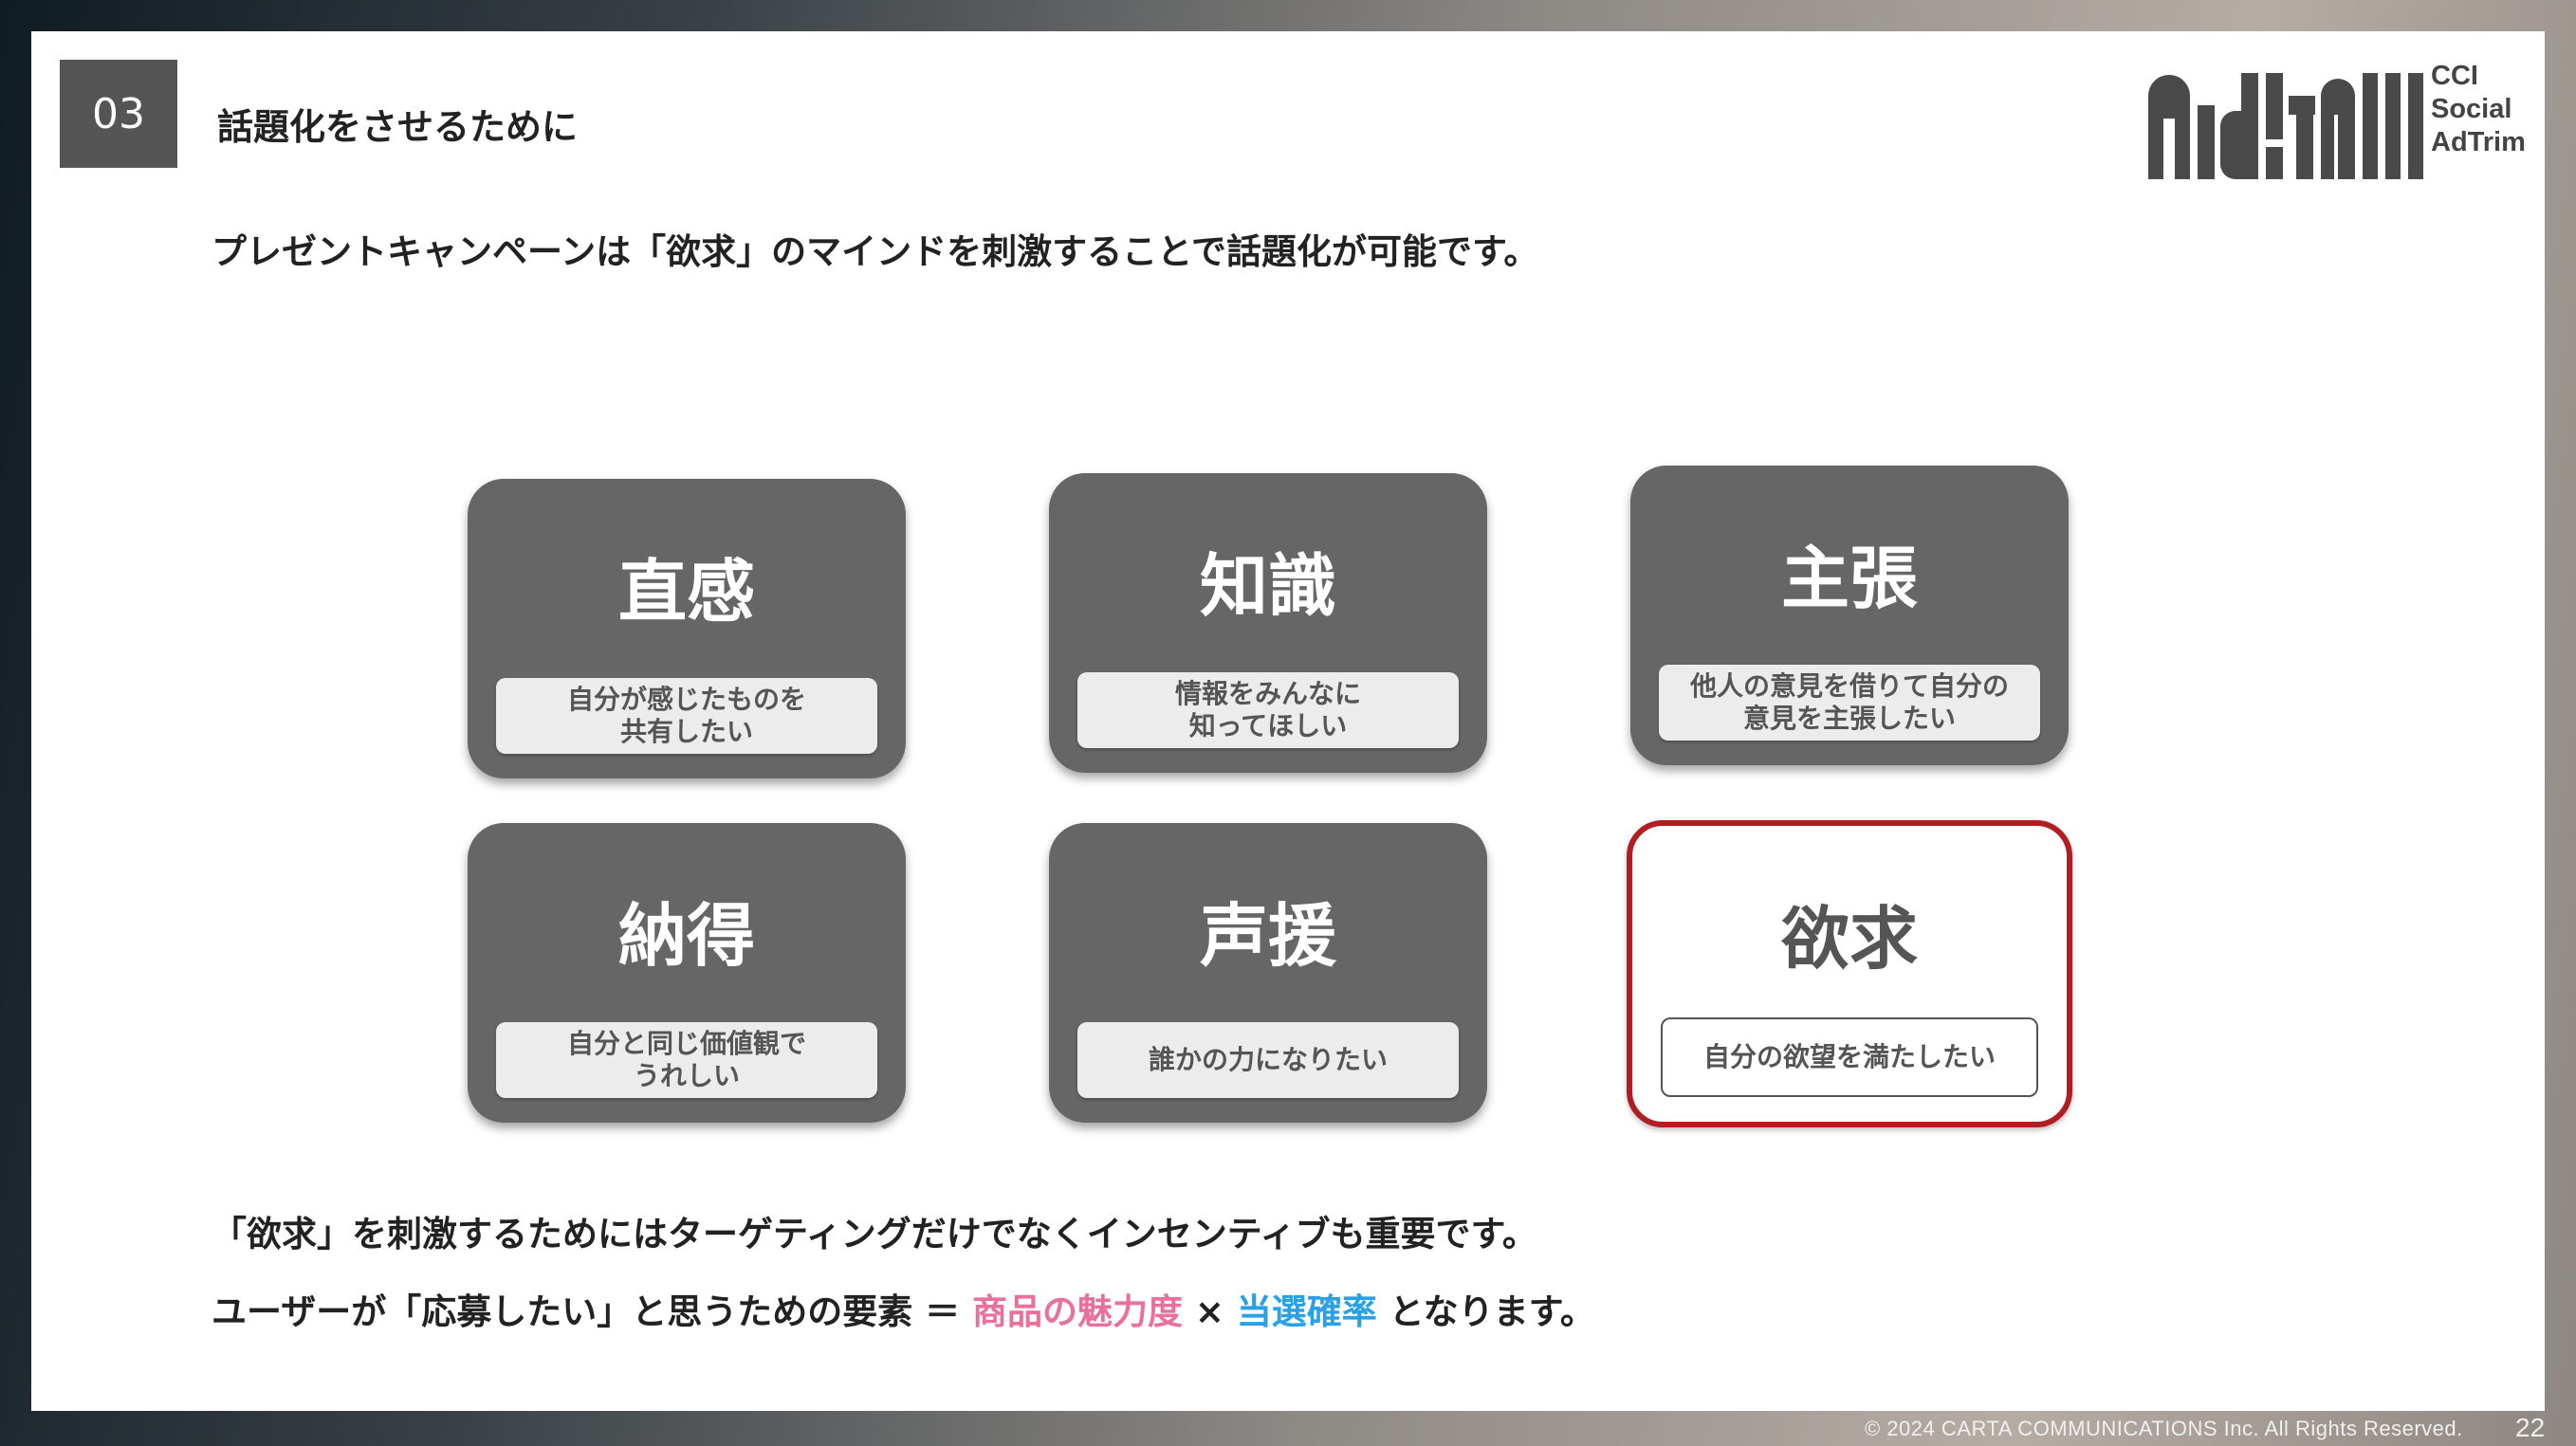 This screenshot has height=1446, width=2576. What do you see at coordinates (2471, 109) in the screenshot?
I see `logo-text-line2: Social` at bounding box center [2471, 109].